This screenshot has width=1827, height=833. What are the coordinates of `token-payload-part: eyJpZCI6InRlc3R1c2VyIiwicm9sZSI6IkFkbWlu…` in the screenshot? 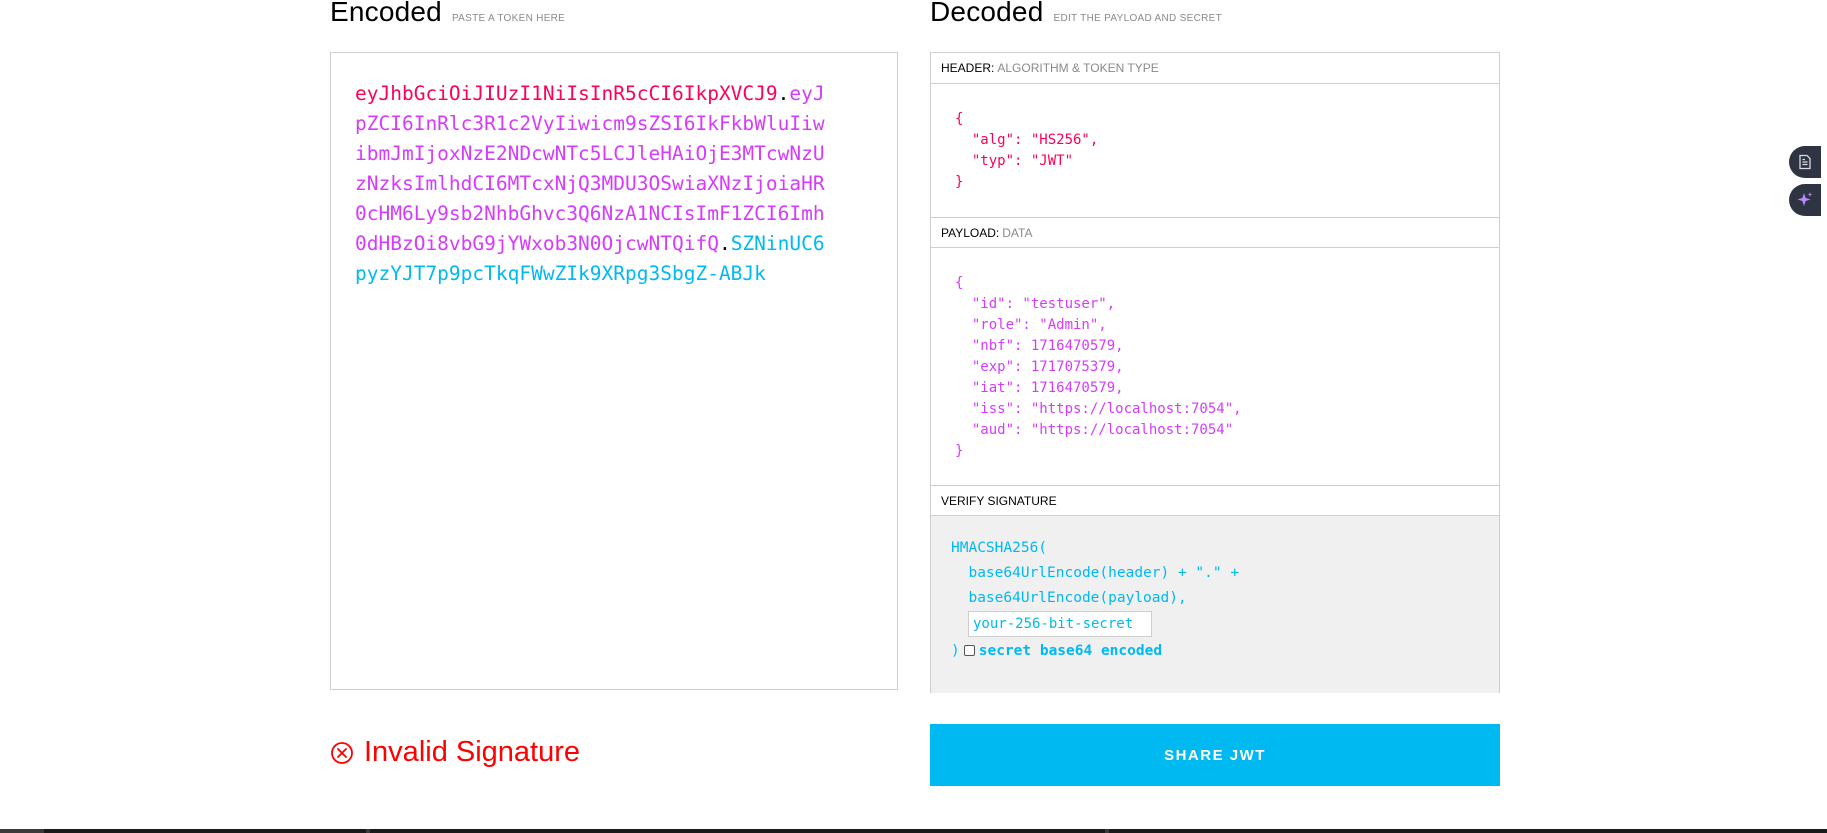 It's located at (590, 168).